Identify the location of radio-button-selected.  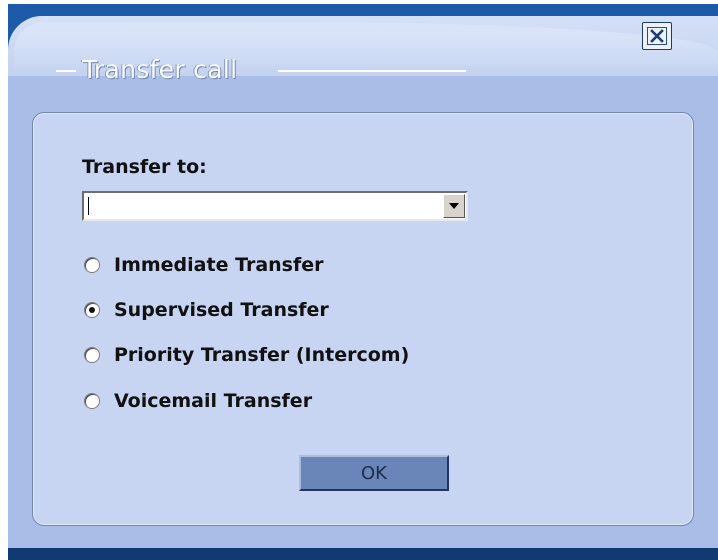
(92, 310).